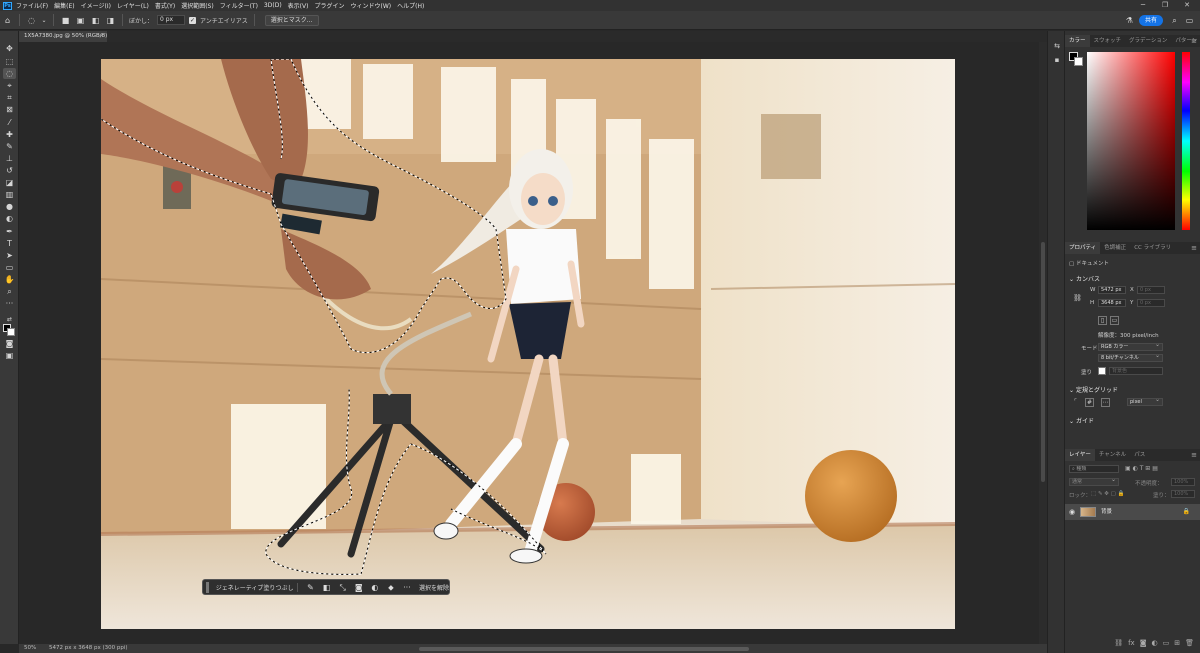  Describe the element at coordinates (1130, 346) in the screenshot. I see `mode-dropdown: RGB カラー` at that location.